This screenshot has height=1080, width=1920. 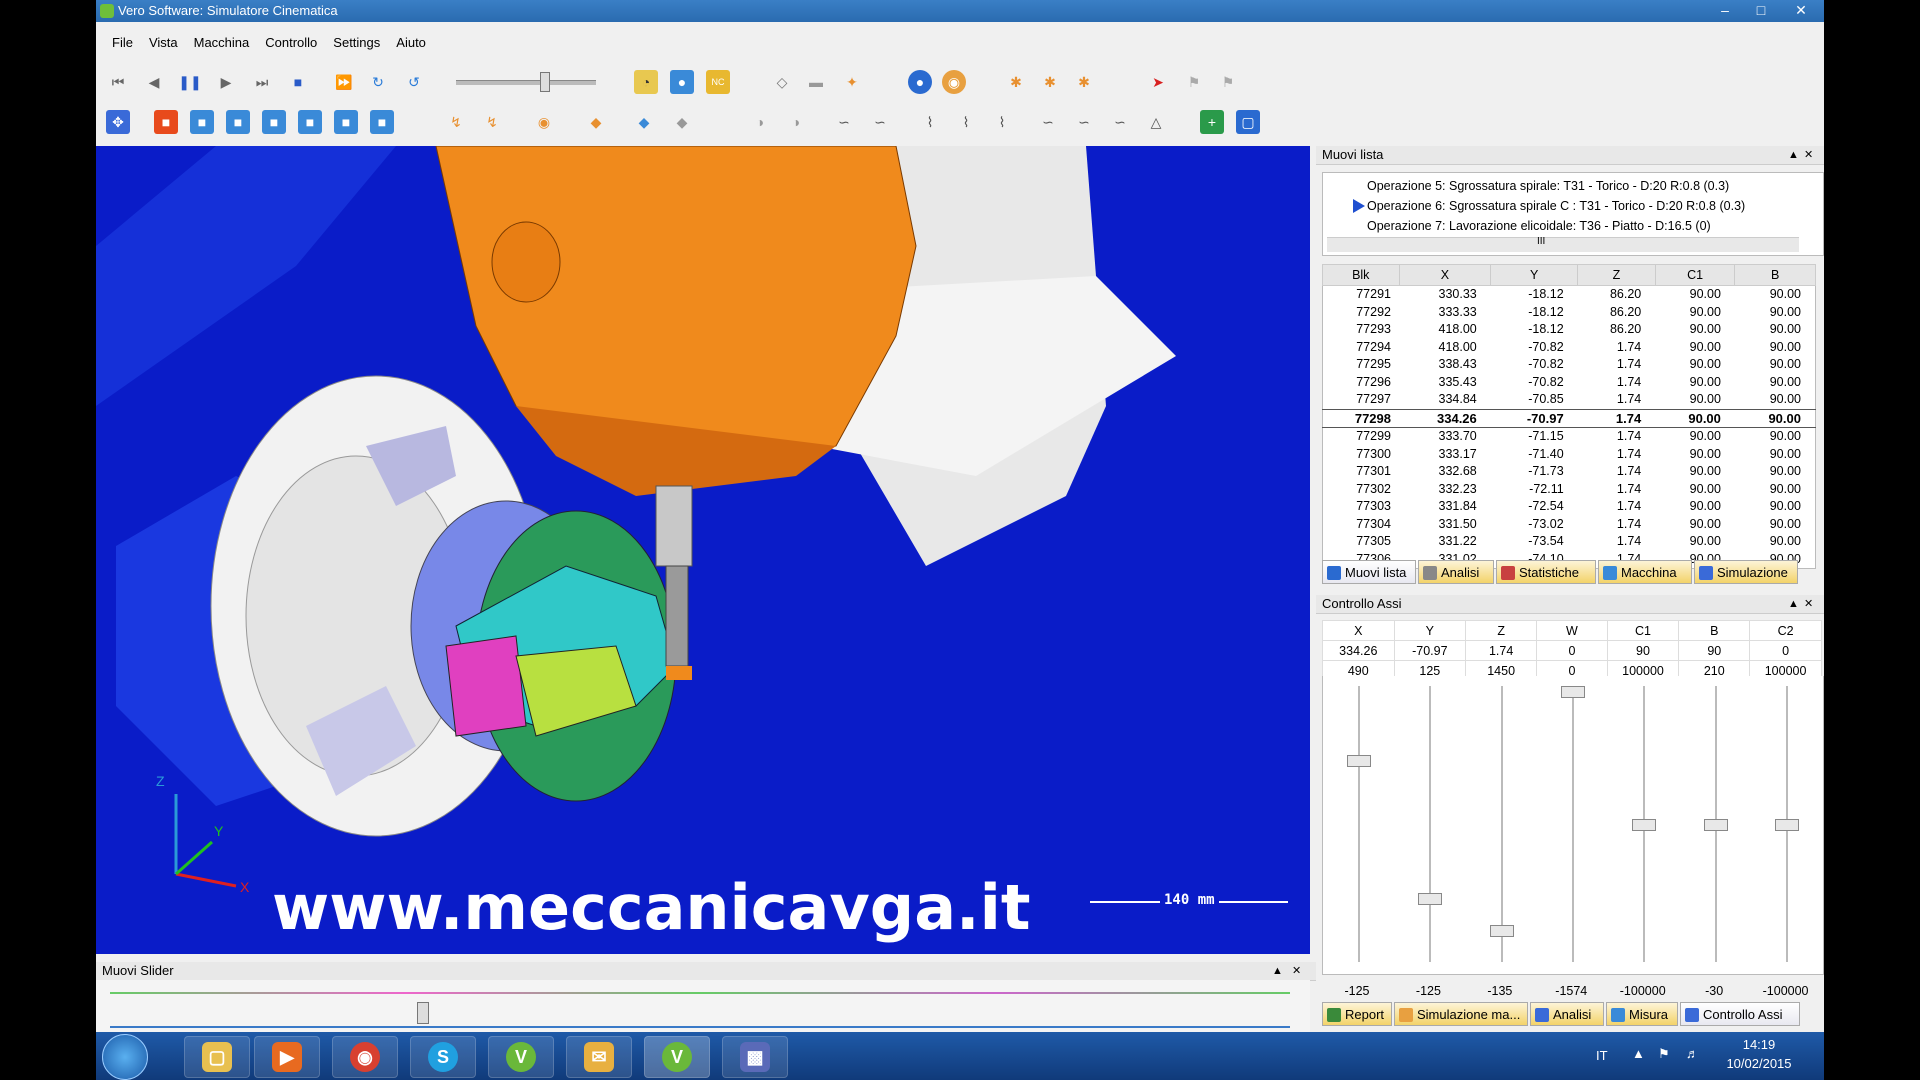 What do you see at coordinates (880, 122) in the screenshot?
I see `trace-clear-icon: ∽` at bounding box center [880, 122].